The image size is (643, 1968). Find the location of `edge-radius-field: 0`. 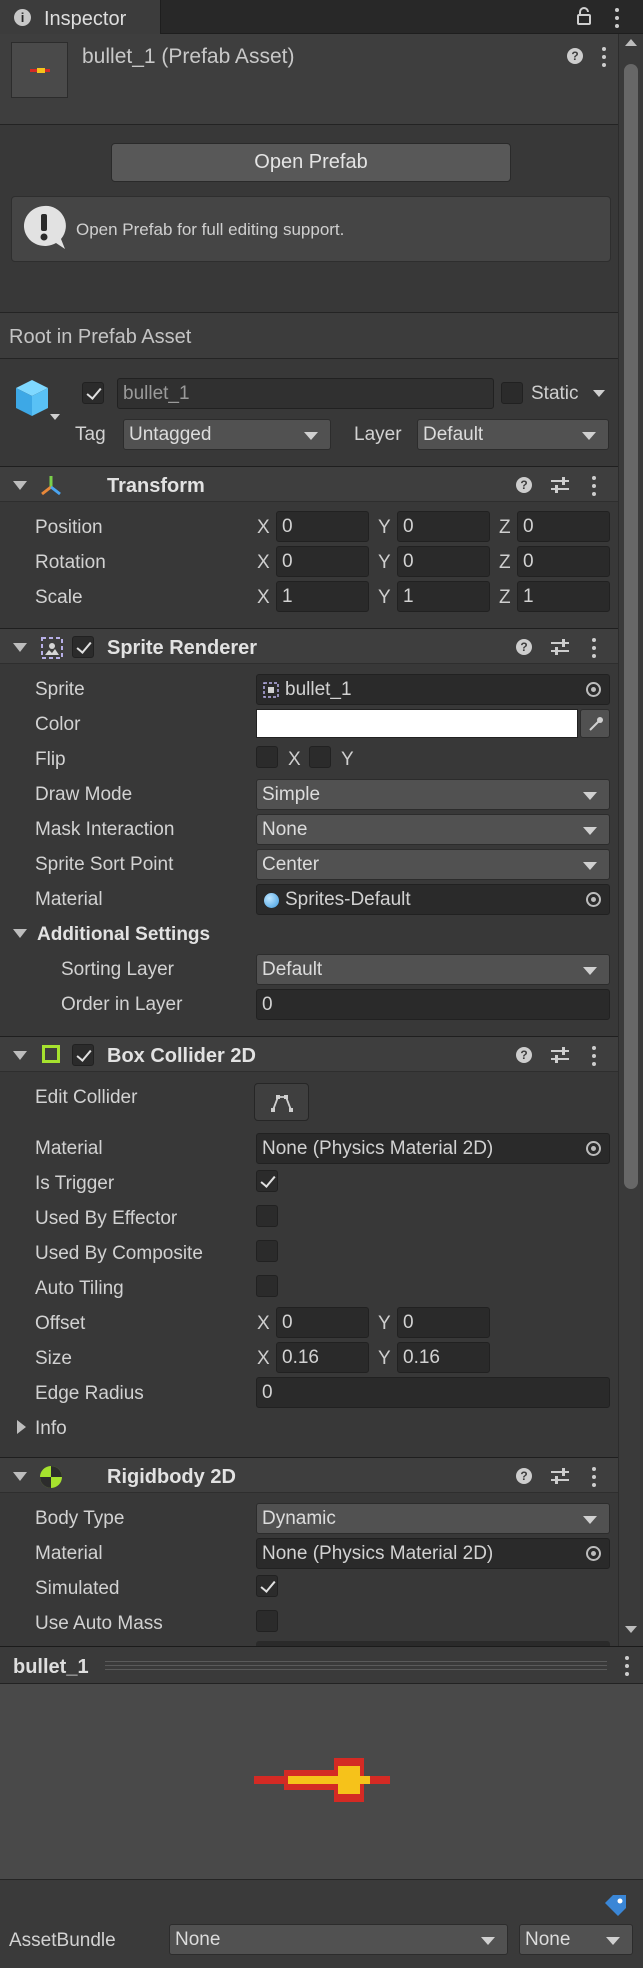

edge-radius-field: 0 is located at coordinates (433, 1392).